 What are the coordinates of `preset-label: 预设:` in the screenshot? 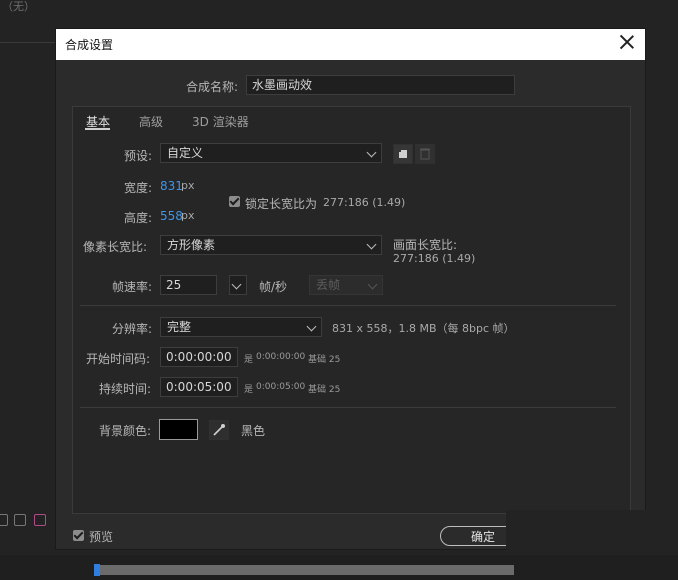 It's located at (138, 156).